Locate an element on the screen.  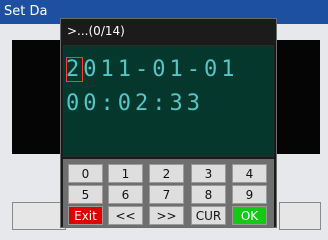
time-line: 00:02:33 is located at coordinates (135, 103).